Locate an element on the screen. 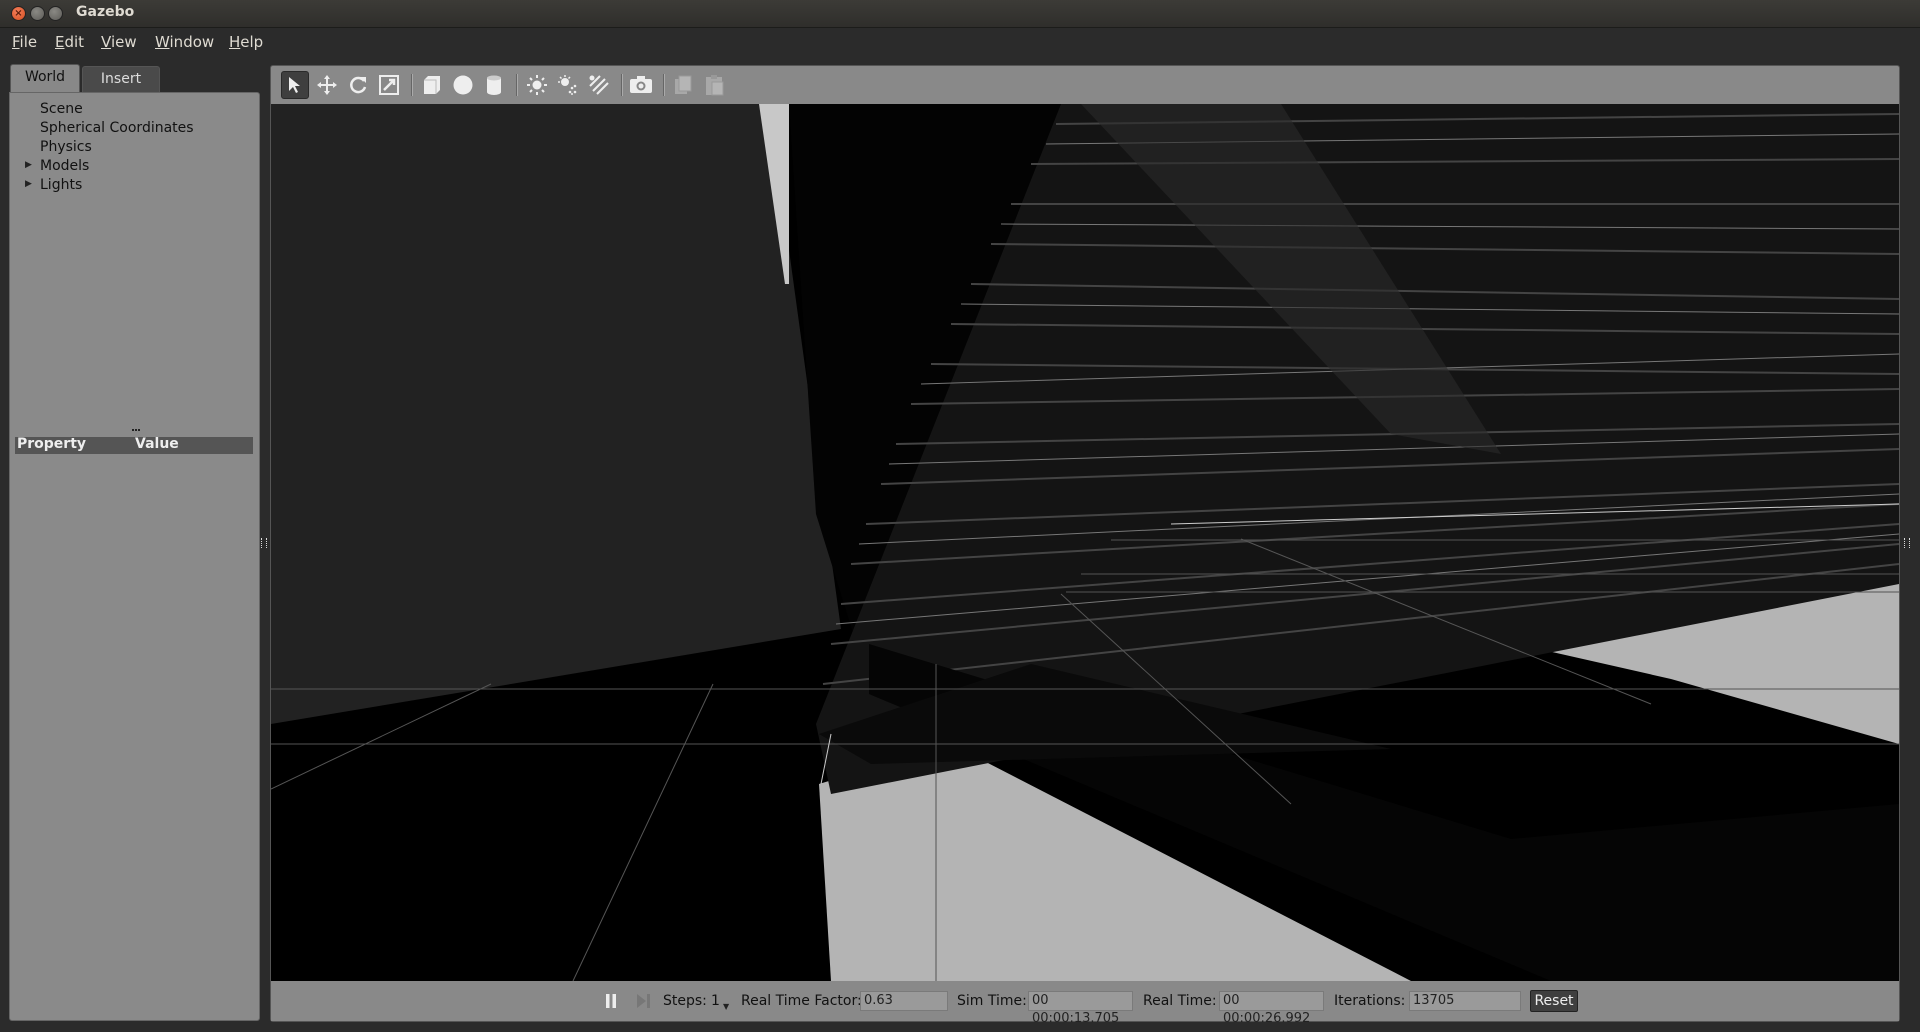 This screenshot has width=1920, height=1032. step-button is located at coordinates (643, 1001).